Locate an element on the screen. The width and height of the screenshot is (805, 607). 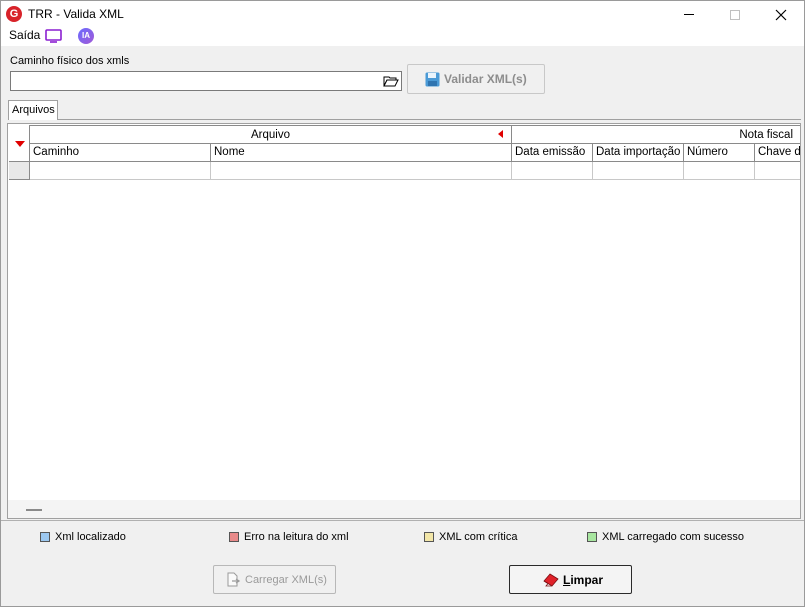
maximize-button is located at coordinates (735, 14).